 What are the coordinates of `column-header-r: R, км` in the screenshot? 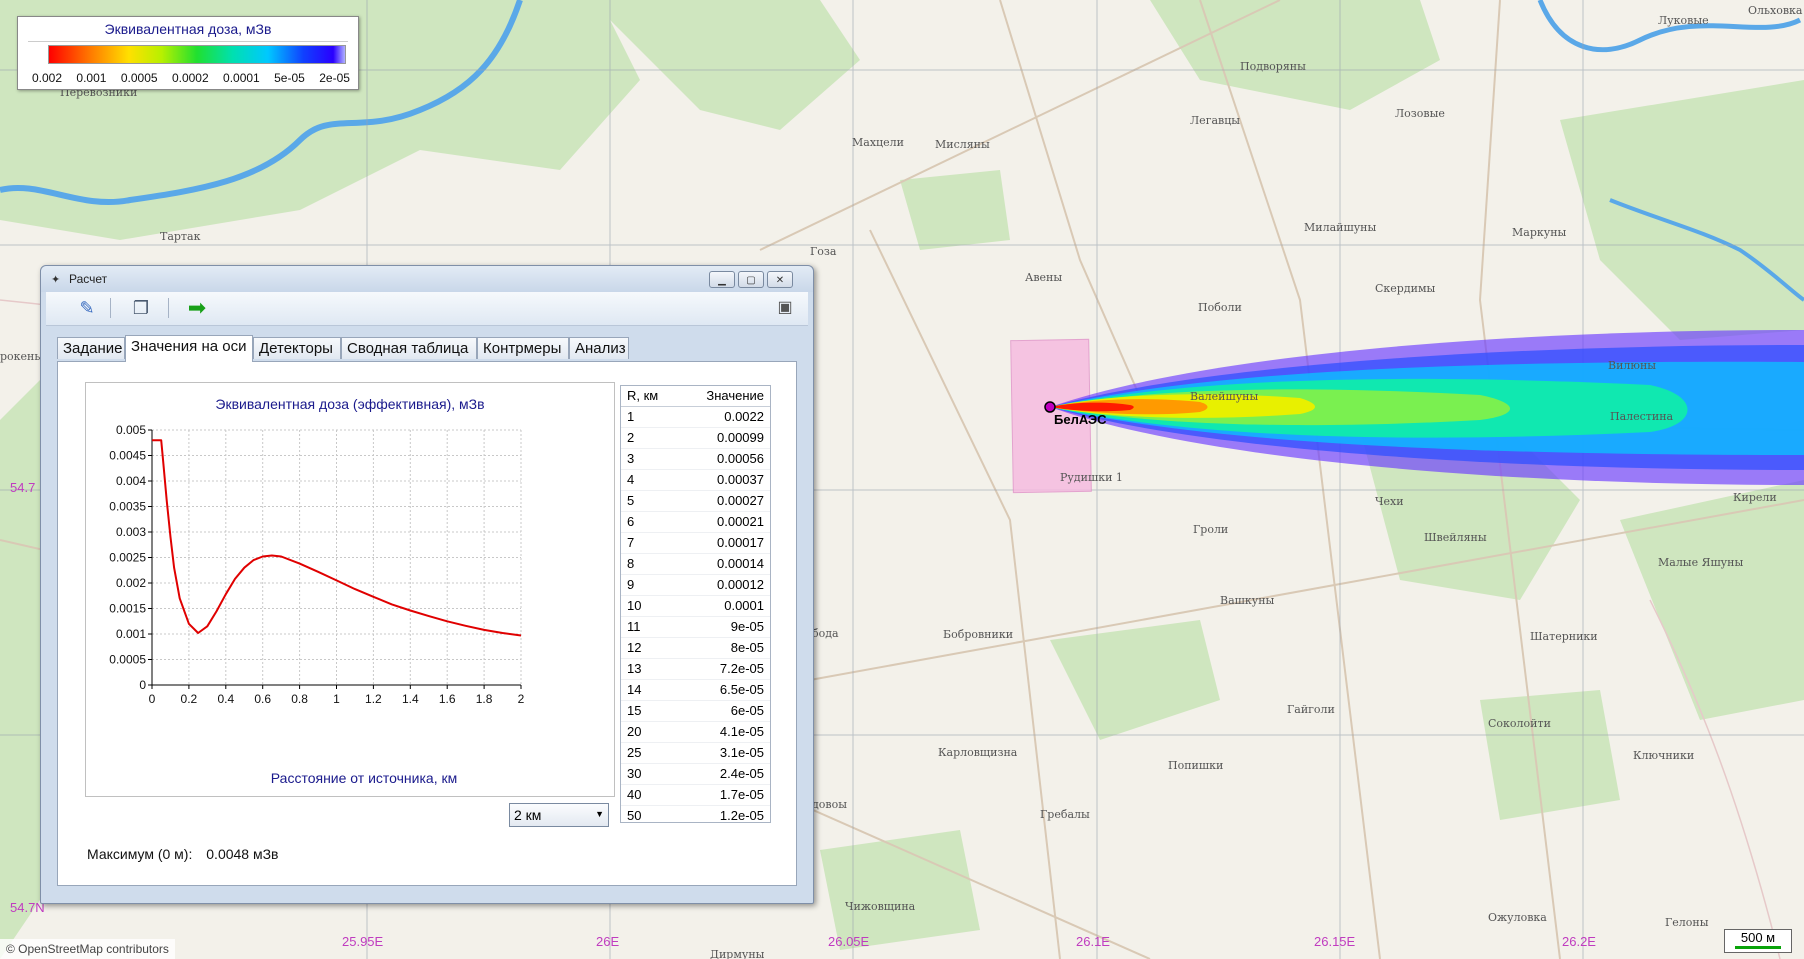 It's located at (648, 396).